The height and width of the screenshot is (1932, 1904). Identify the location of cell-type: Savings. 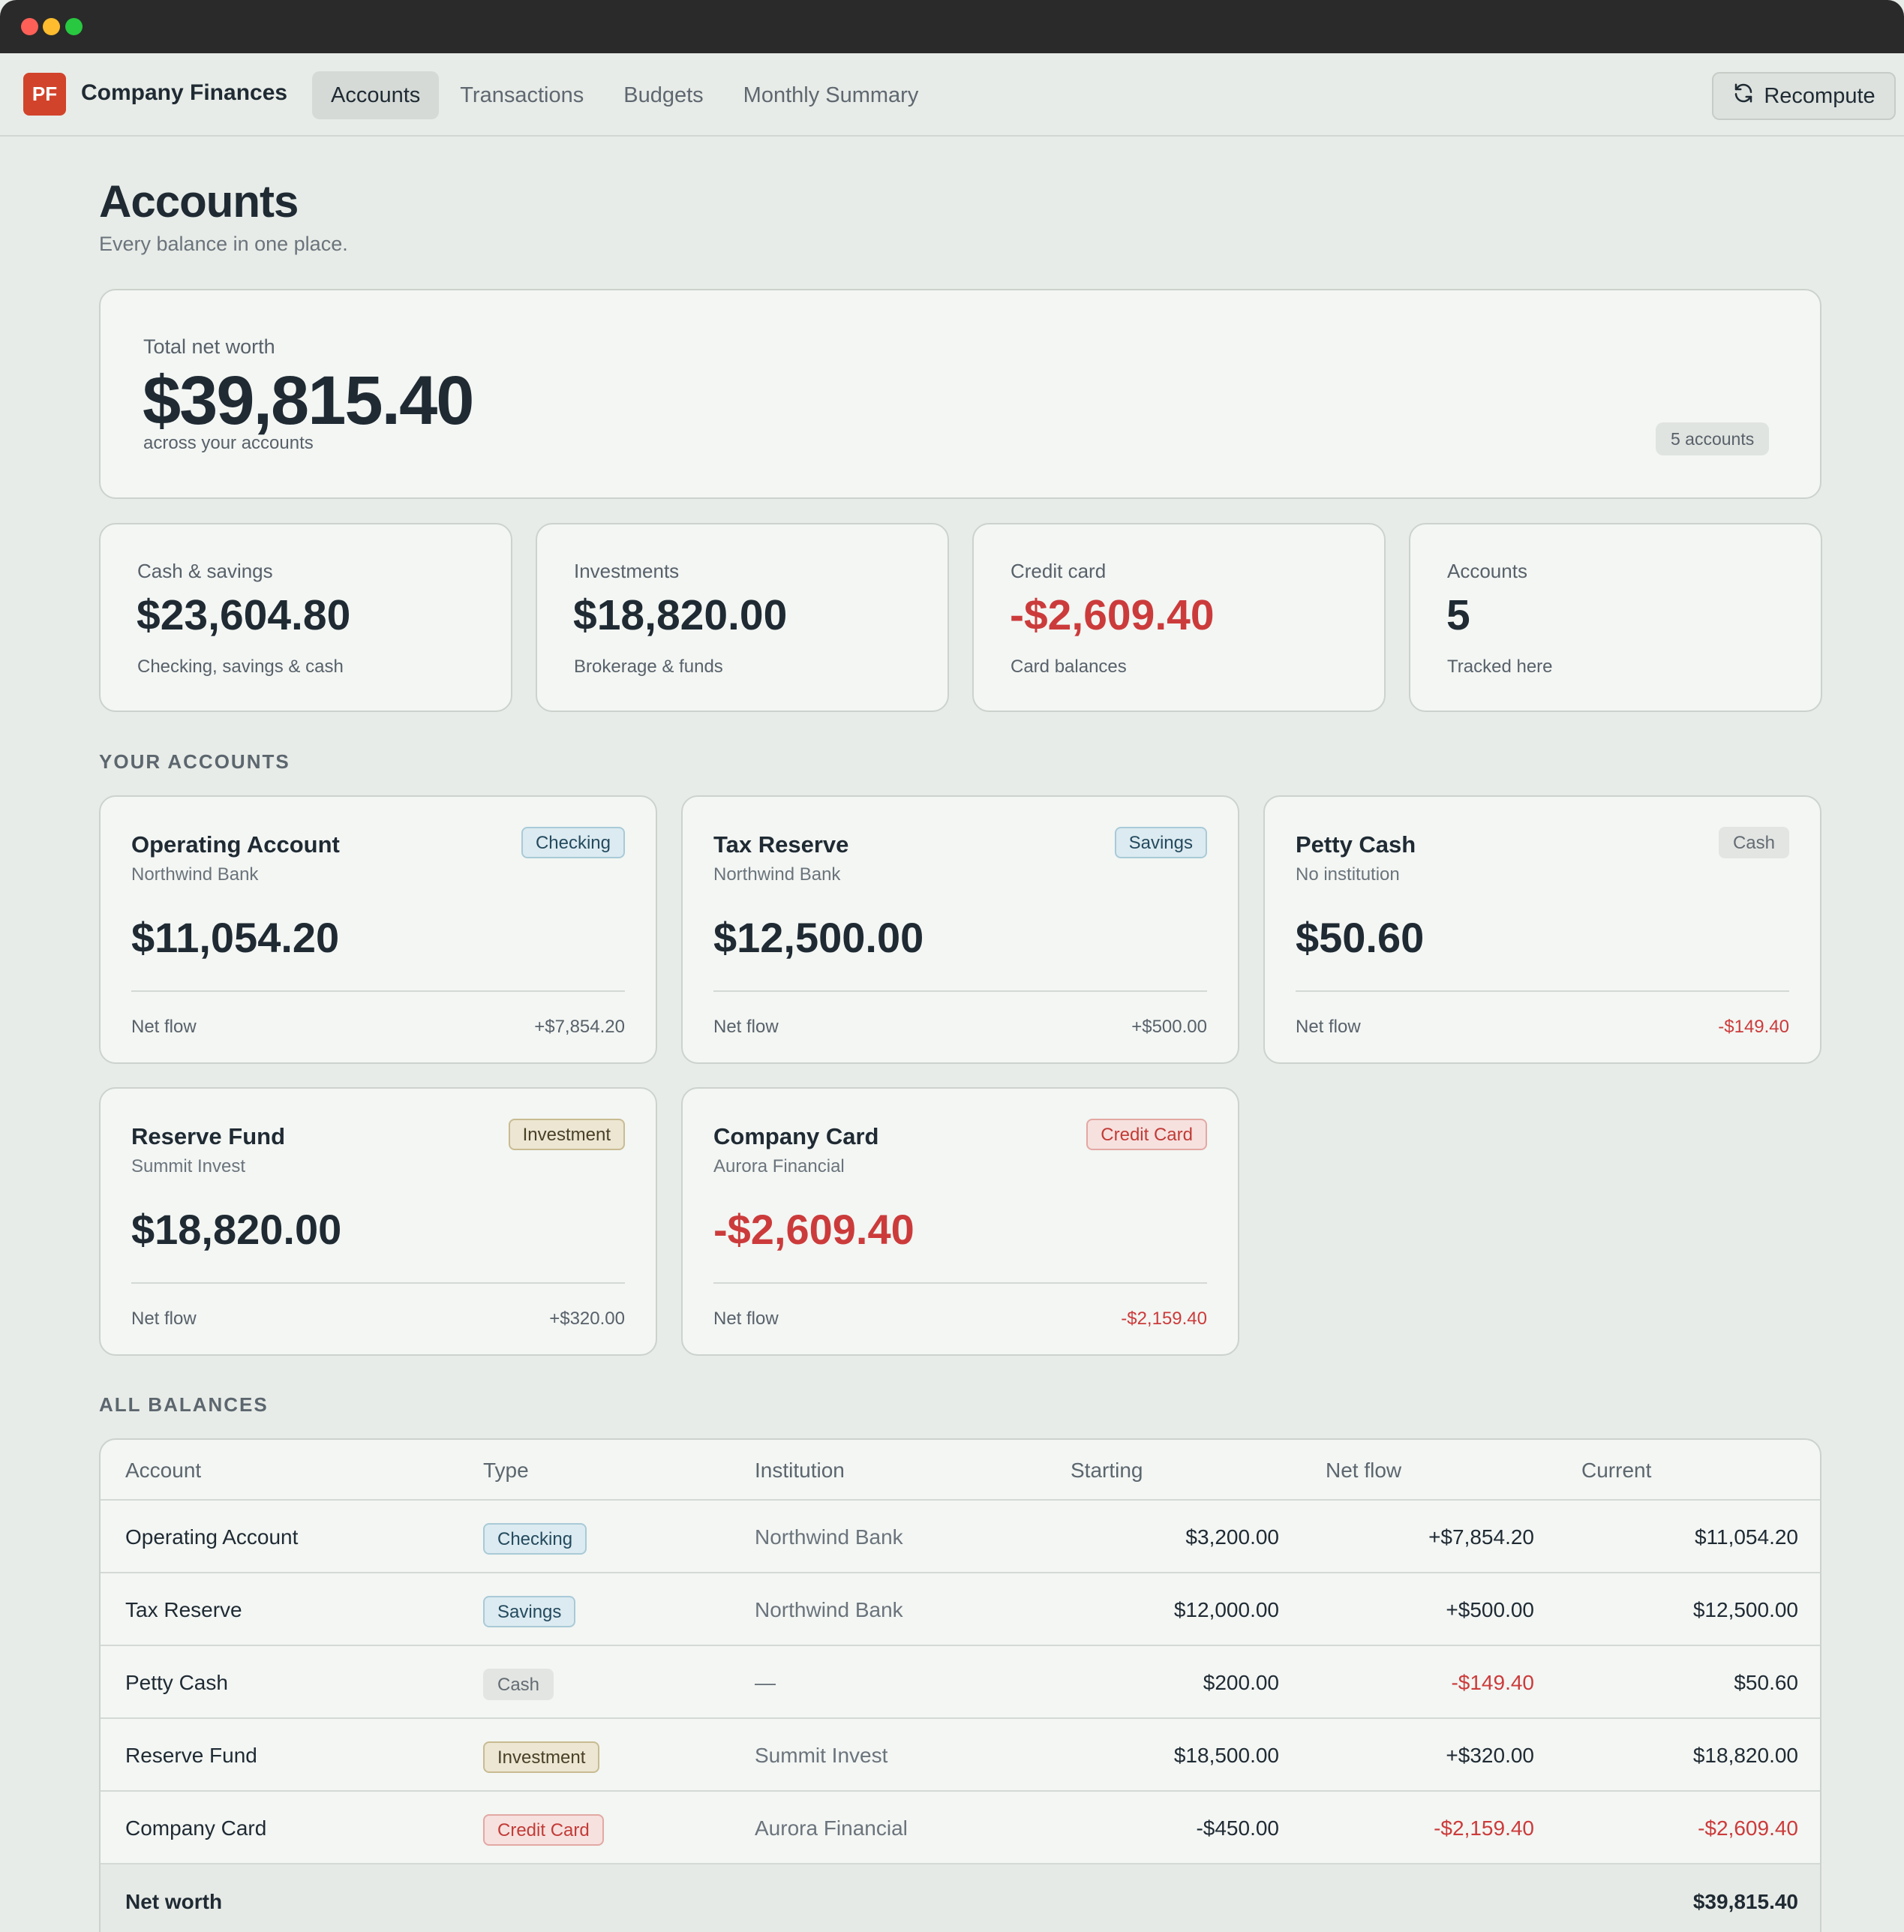
(529, 1610).